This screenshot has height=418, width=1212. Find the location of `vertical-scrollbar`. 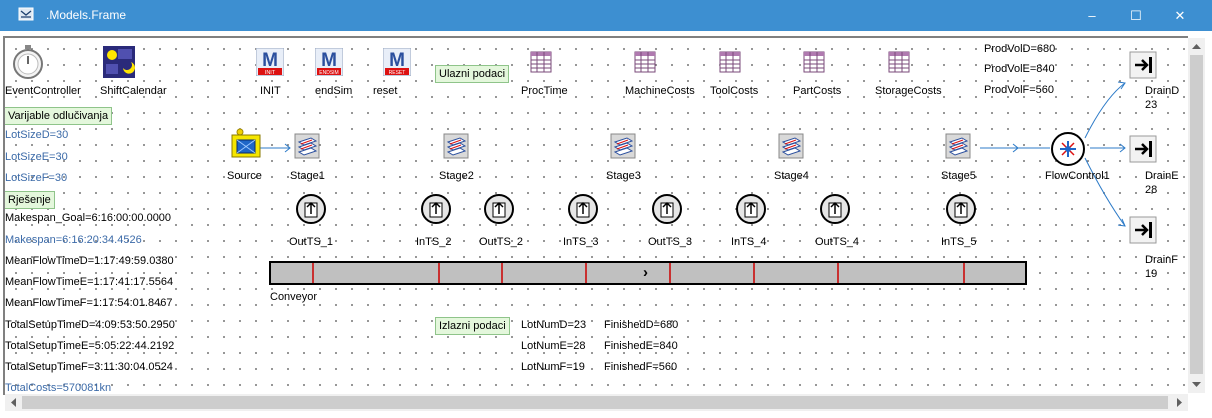

vertical-scrollbar is located at coordinates (1196, 215).